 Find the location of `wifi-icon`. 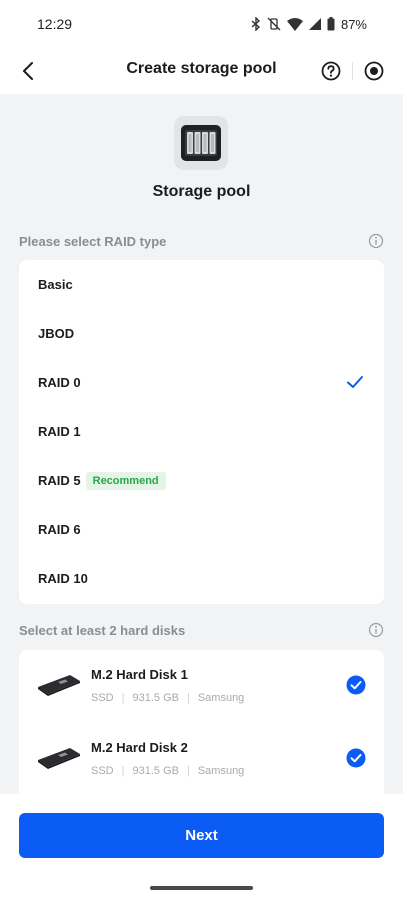

wifi-icon is located at coordinates (294, 24).